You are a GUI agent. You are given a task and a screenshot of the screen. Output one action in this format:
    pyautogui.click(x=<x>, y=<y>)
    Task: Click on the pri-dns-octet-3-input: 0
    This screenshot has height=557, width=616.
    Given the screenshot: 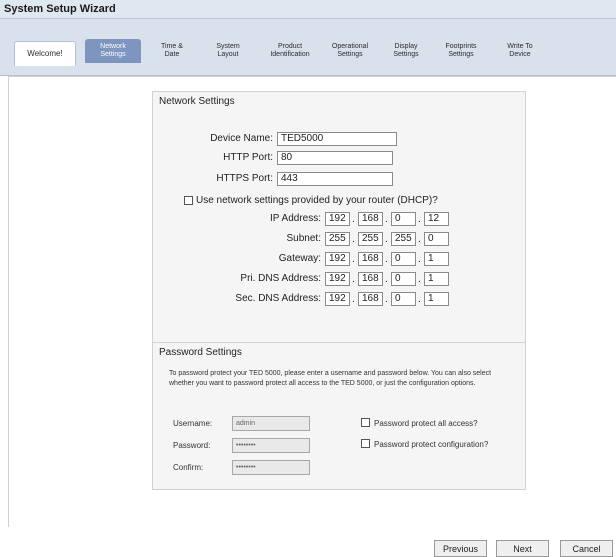 What is the action you would take?
    pyautogui.click(x=403, y=279)
    